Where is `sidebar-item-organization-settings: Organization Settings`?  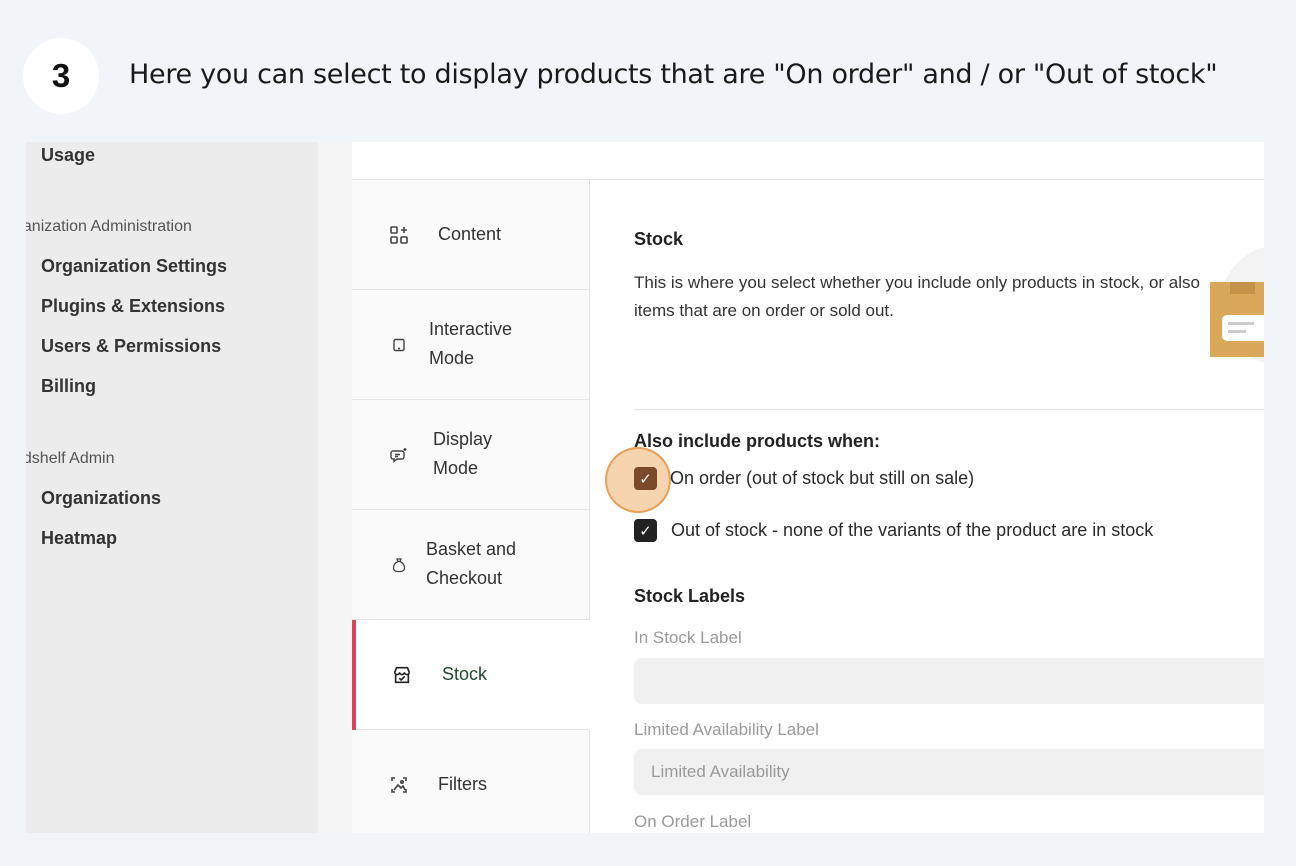
sidebar-item-organization-settings: Organization Settings is located at coordinates (134, 266).